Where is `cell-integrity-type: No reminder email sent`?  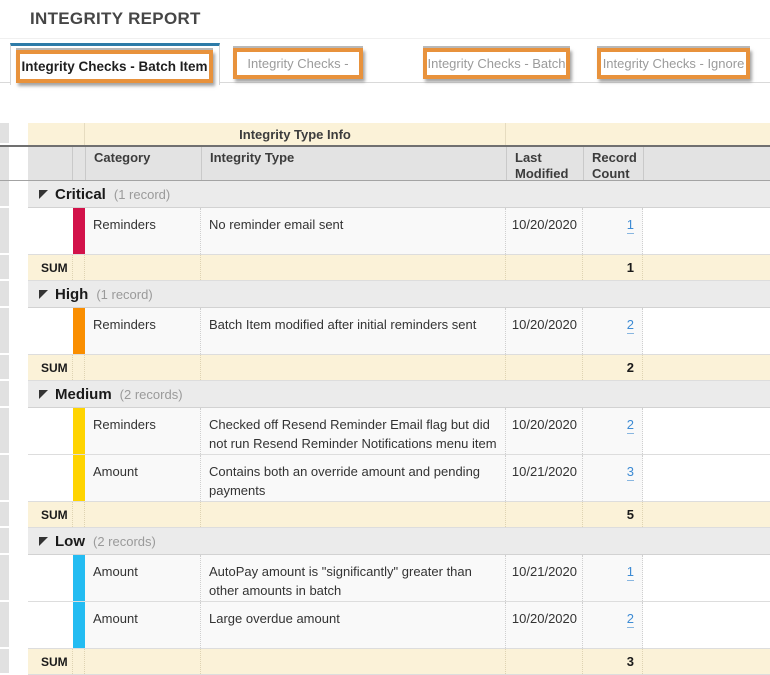
cell-integrity-type: No reminder email sent is located at coordinates (353, 231).